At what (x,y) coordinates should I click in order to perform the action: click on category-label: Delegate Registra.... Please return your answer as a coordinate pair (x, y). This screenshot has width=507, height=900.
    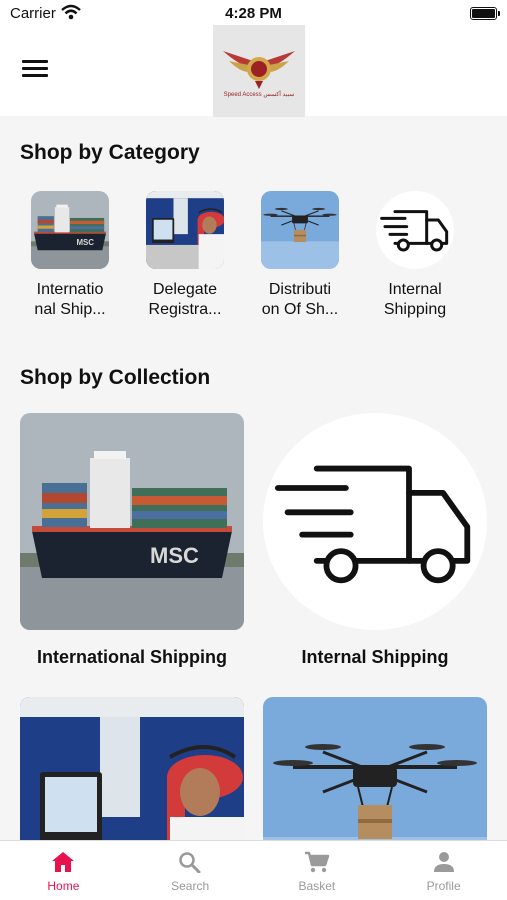
    Looking at the image, I should click on (185, 299).